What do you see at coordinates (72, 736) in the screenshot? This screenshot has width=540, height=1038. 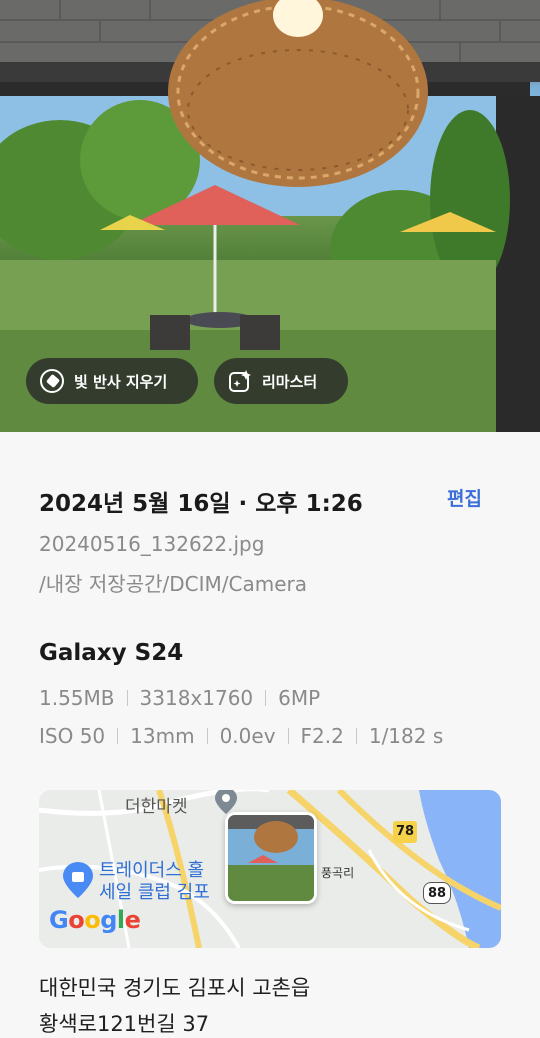 I see `iso-value: ISO 50` at bounding box center [72, 736].